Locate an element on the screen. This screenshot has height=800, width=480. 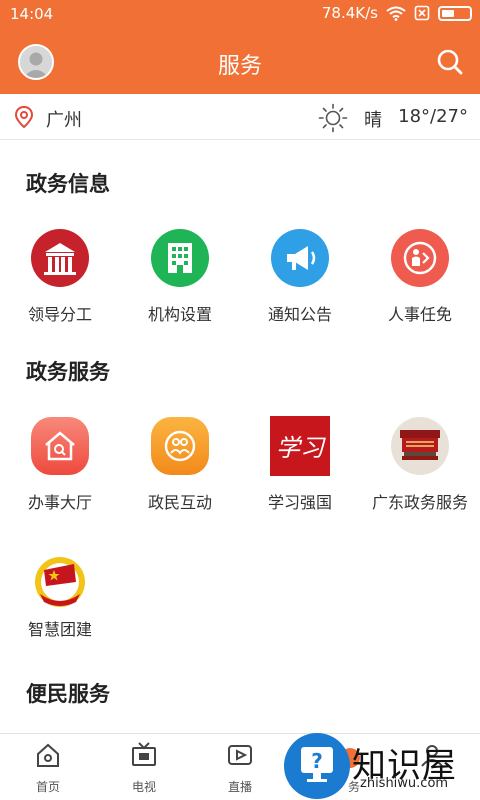
megaphone-icon is located at coordinates (300, 258).